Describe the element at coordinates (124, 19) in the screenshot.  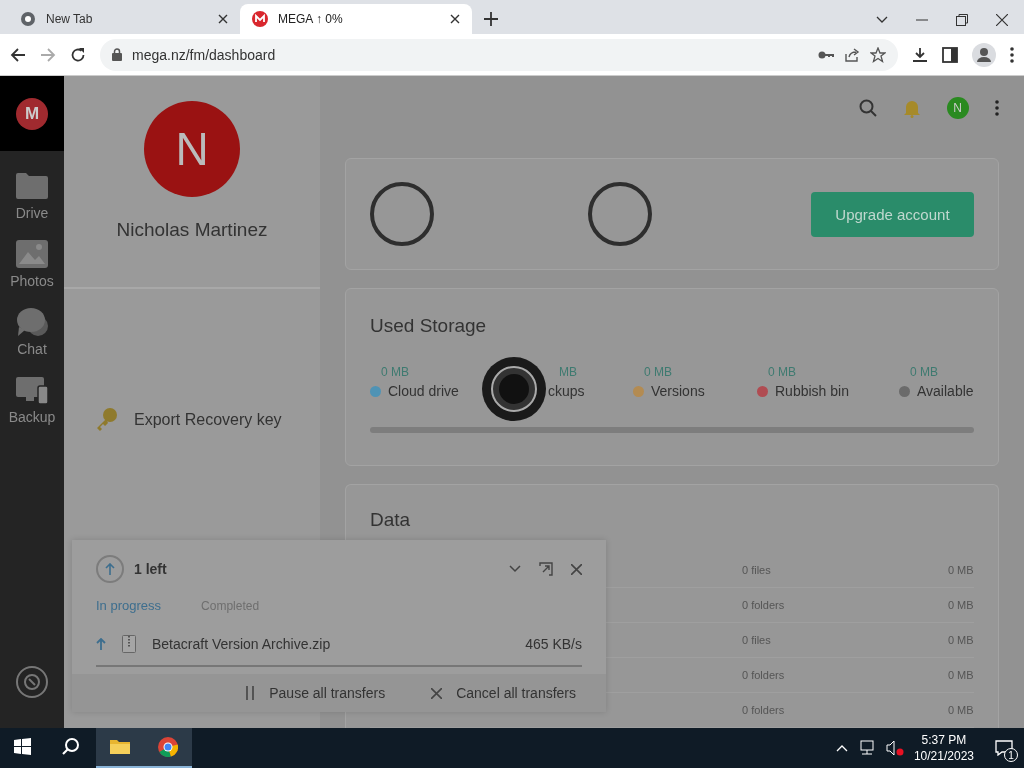
I see `browser-tab: New Tab` at that location.